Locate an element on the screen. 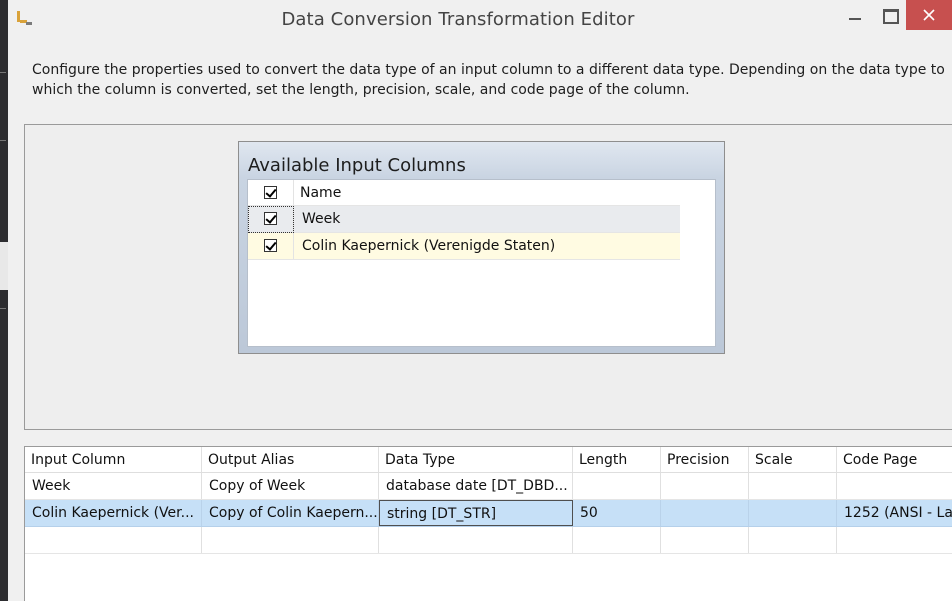 This screenshot has height=601, width=952. minimize-button is located at coordinates (855, 15).